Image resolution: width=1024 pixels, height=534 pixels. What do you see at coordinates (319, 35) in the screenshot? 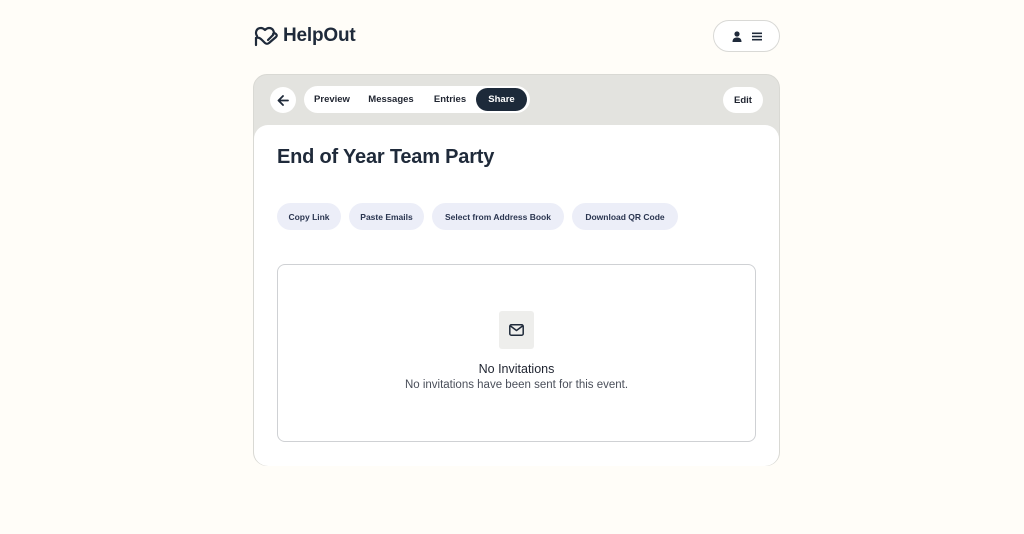
I see `brand-name: HelpOut` at bounding box center [319, 35].